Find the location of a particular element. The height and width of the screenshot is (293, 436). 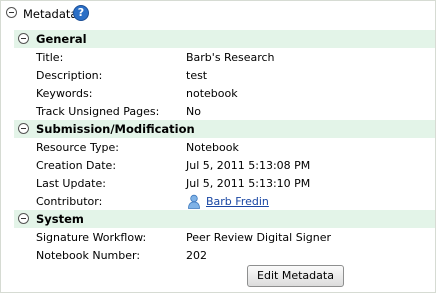

last-update-value: Jul 5, 2011 5:13:10 PM is located at coordinates (248, 183).